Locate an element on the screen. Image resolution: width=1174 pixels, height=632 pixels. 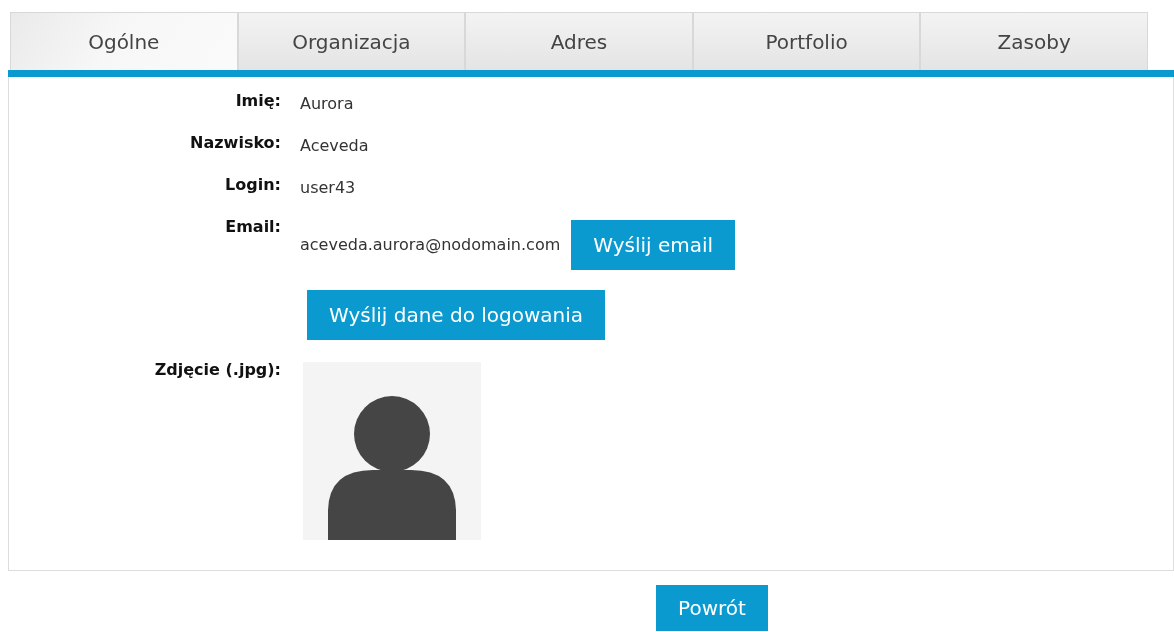
field-value: Aurora is located at coordinates (327, 103).